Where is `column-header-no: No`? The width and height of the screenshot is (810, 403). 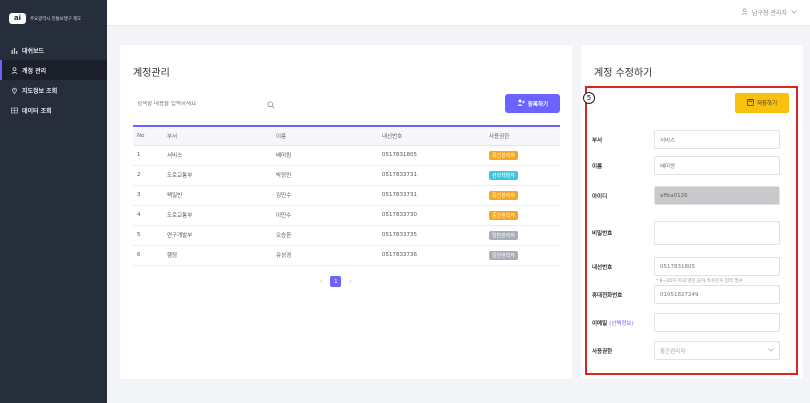 column-header-no: No is located at coordinates (150, 135).